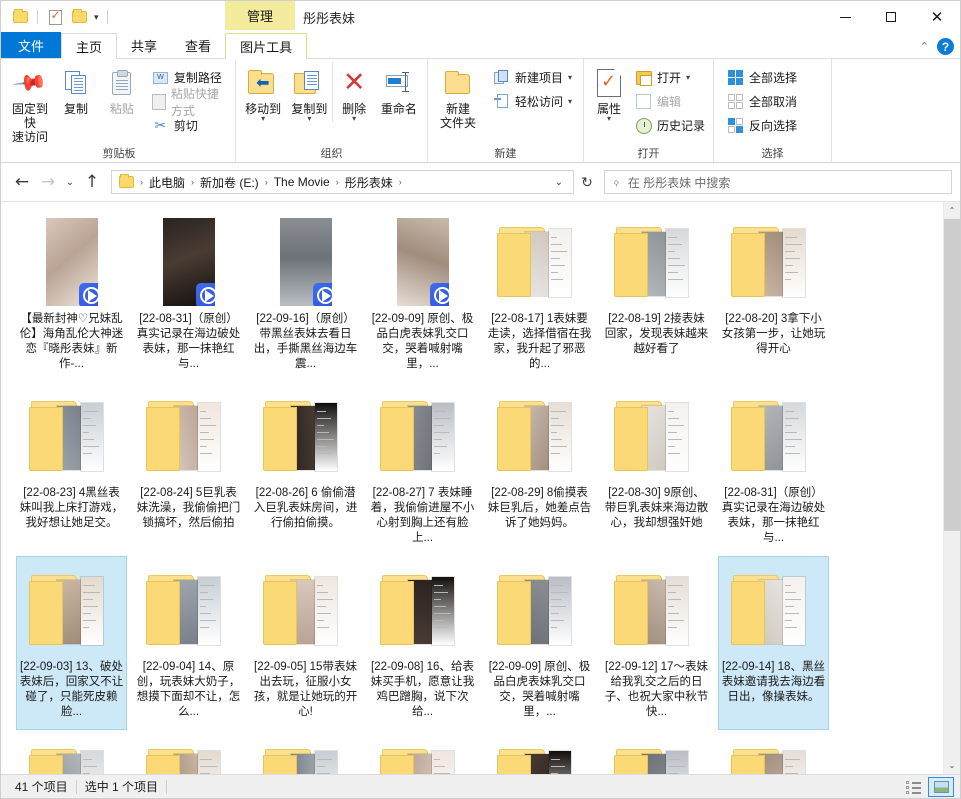 This screenshot has width=961, height=799. What do you see at coordinates (952, 210) in the screenshot?
I see `scroll-up-button: ⌃` at bounding box center [952, 210].